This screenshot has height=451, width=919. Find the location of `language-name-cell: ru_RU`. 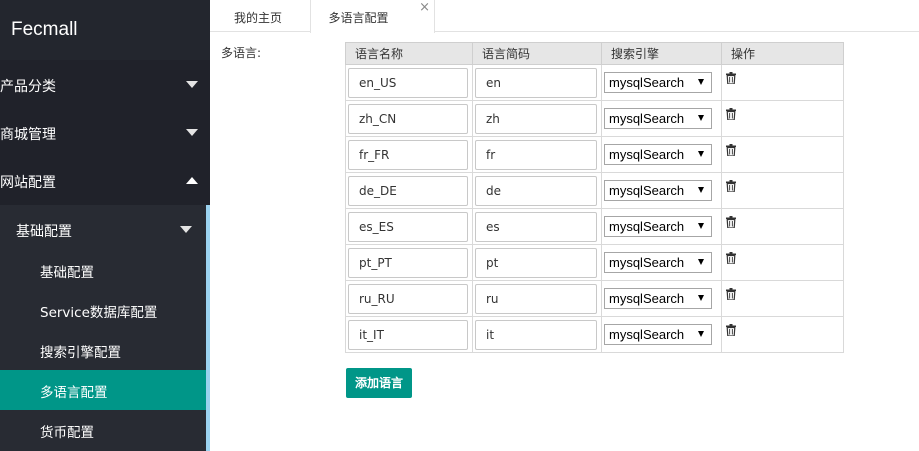

language-name-cell: ru_RU is located at coordinates (409, 298).